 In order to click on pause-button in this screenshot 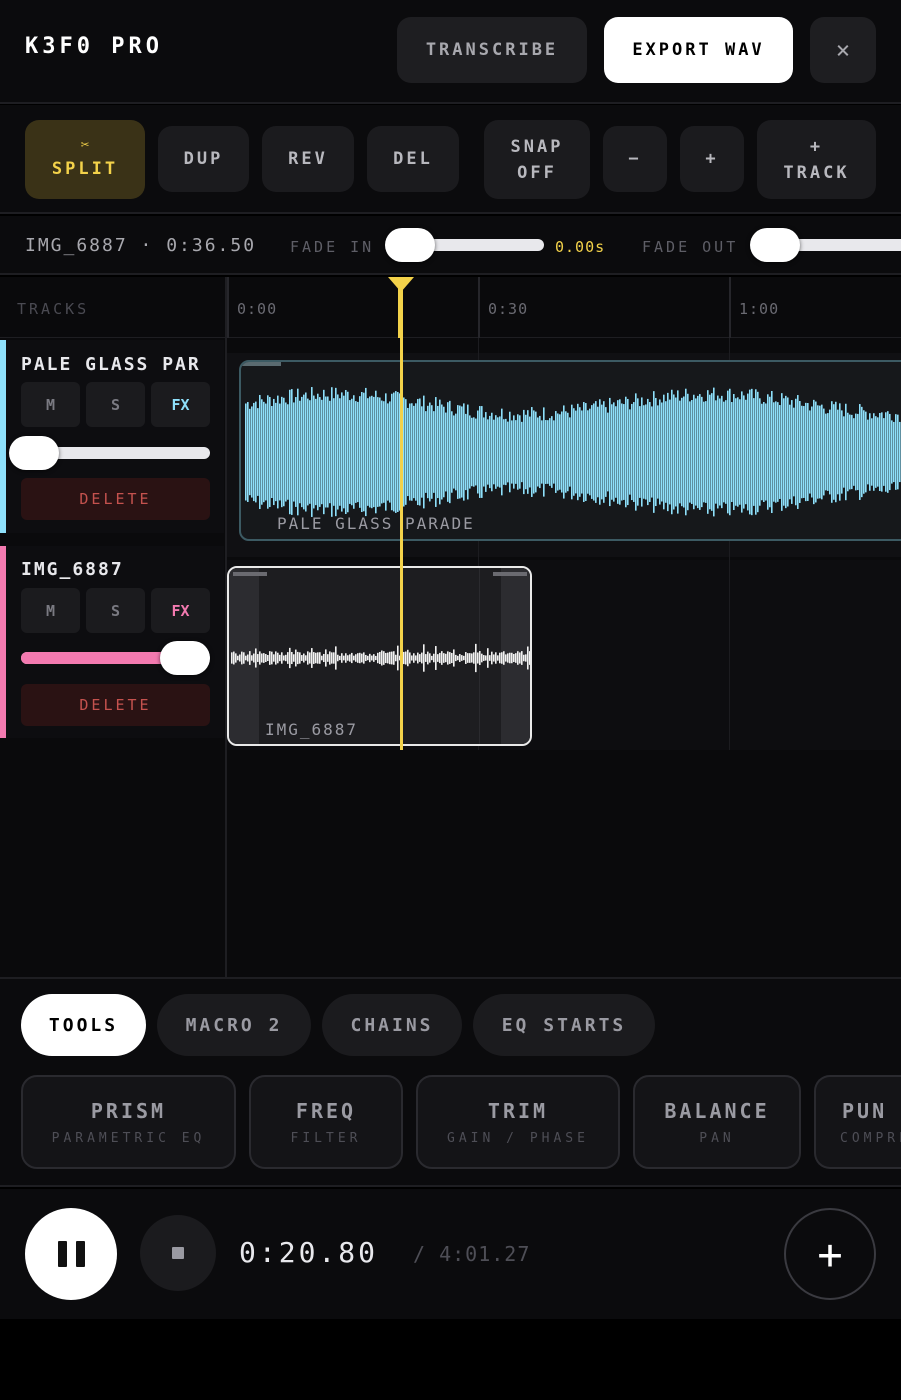, I will do `click(71, 1254)`.